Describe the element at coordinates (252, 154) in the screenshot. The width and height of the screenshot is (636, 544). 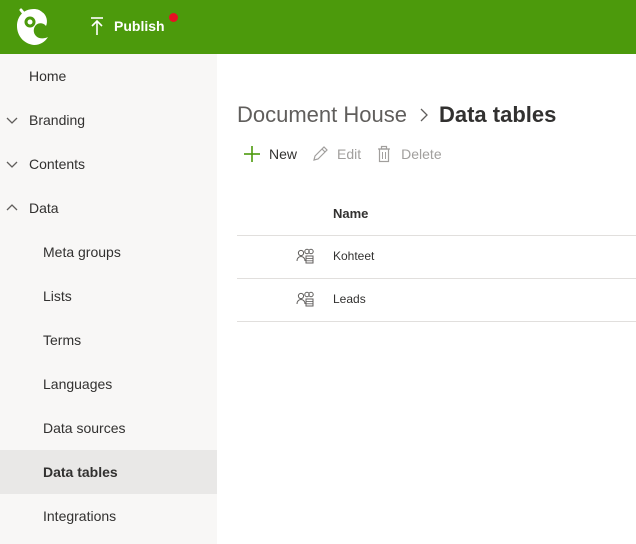
I see `plus-icon` at that location.